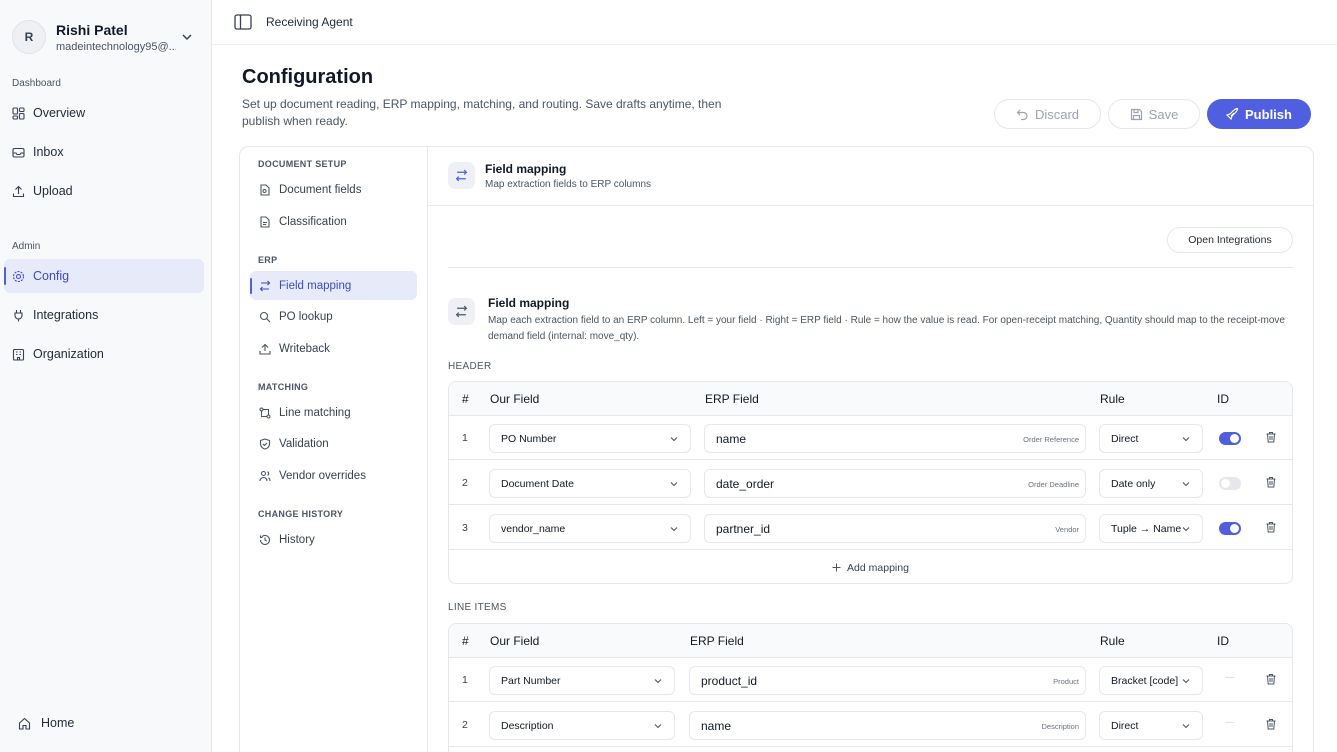 The image size is (1337, 752). What do you see at coordinates (24, 723) in the screenshot?
I see `home-icon` at bounding box center [24, 723].